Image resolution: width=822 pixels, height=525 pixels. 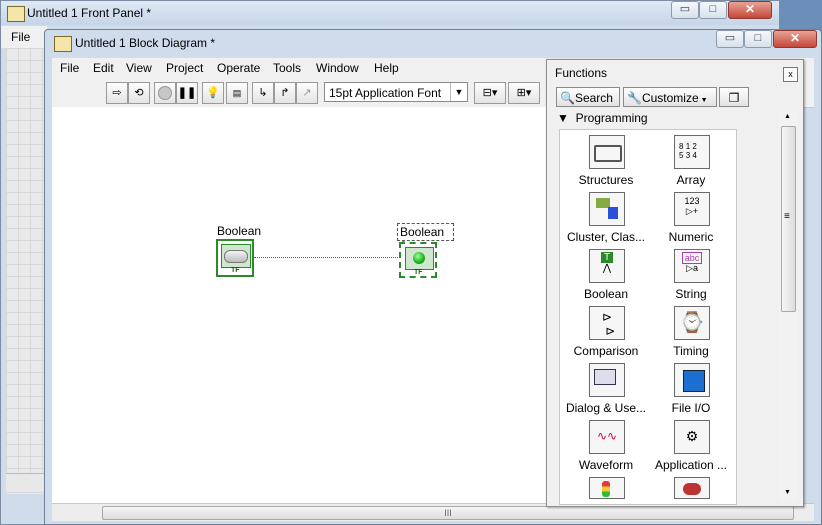 I want to click on block-diagram-app-icon, so click(x=63, y=44).